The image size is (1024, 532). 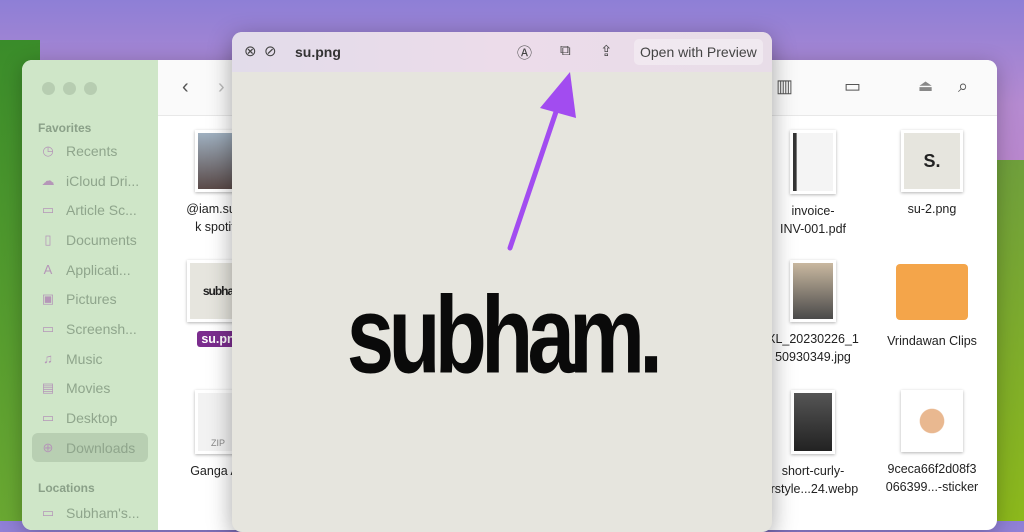 What do you see at coordinates (48, 387) in the screenshot?
I see `film-icon: ▤` at bounding box center [48, 387].